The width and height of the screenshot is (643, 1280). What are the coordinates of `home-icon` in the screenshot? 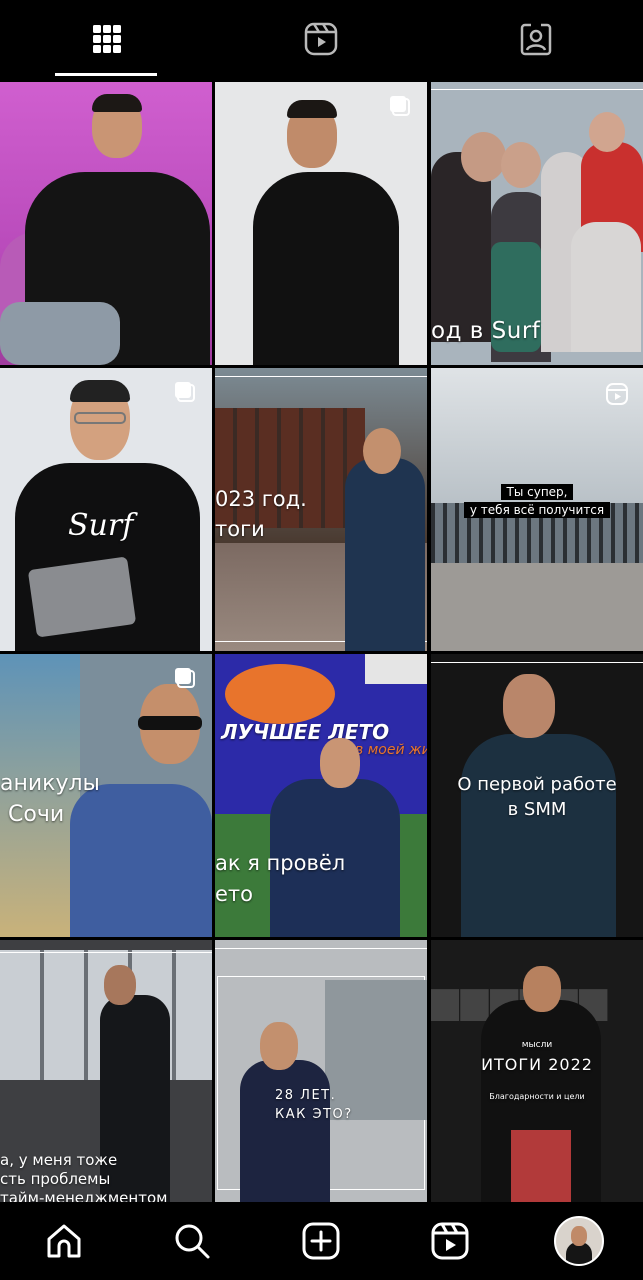 It's located at (64, 1241).